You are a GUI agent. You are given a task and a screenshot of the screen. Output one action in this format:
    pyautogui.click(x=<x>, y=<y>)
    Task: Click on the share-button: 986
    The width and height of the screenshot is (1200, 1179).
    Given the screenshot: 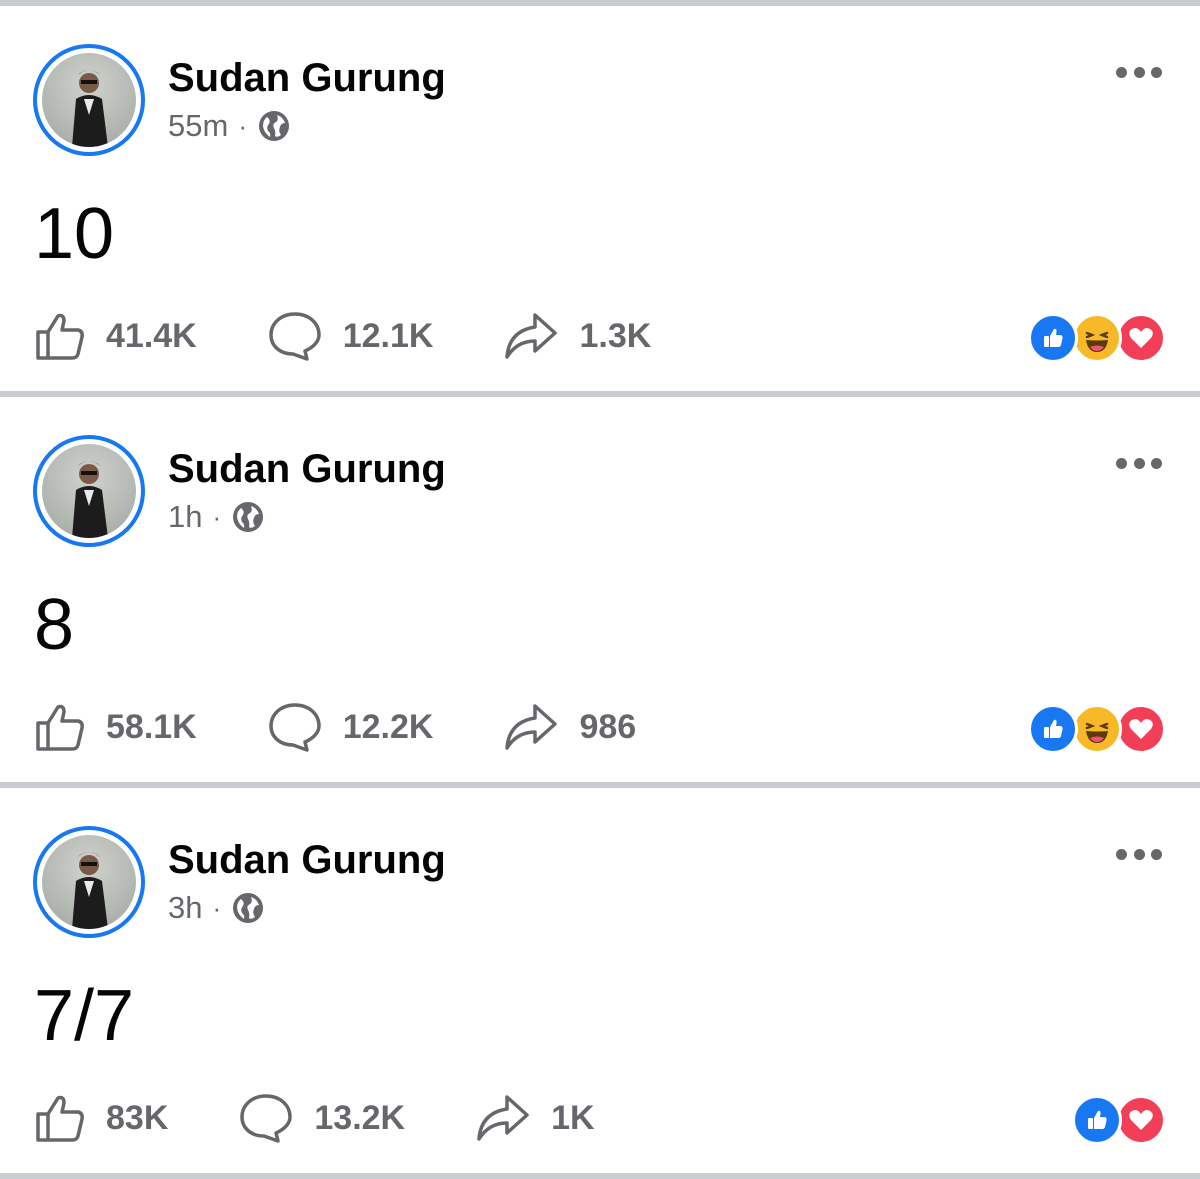 What is the action you would take?
    pyautogui.click(x=569, y=727)
    